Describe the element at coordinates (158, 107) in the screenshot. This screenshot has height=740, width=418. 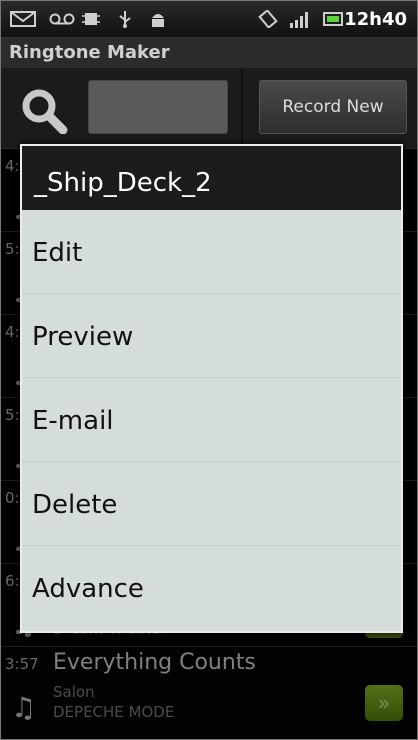
I see `search-input` at that location.